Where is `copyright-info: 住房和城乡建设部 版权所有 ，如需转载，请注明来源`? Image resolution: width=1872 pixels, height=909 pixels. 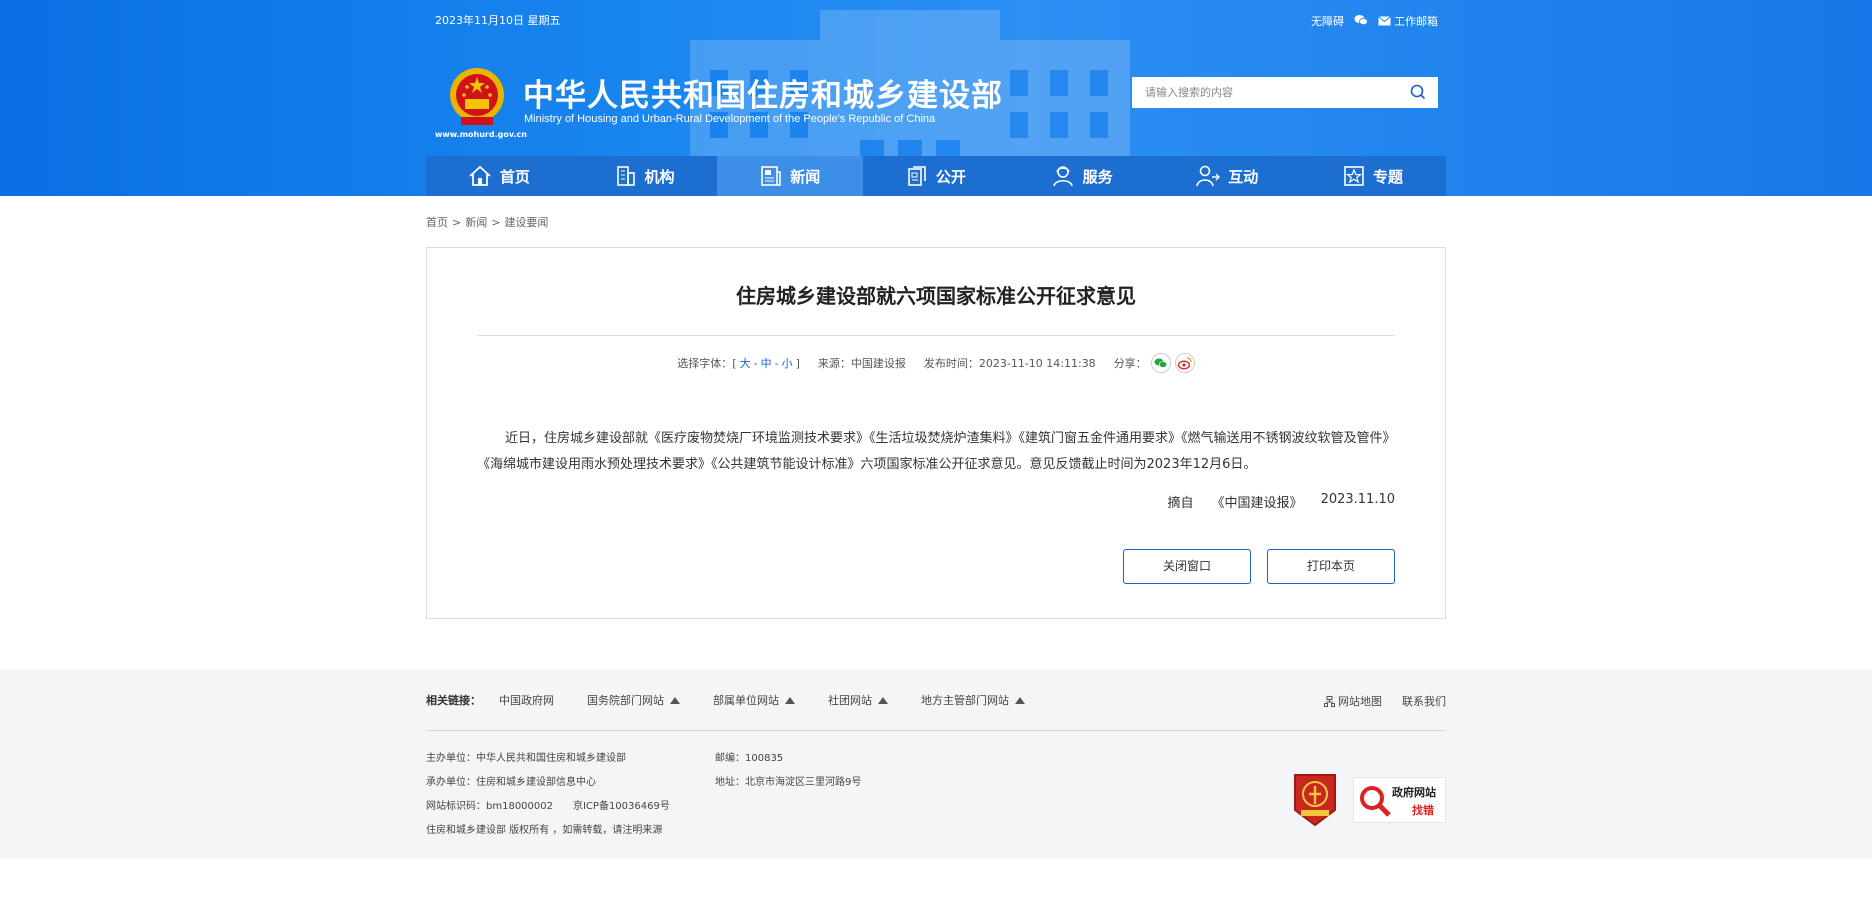 copyright-info: 住房和城乡建设部 版权所有 ，如需转载，请注明来源 is located at coordinates (544, 830).